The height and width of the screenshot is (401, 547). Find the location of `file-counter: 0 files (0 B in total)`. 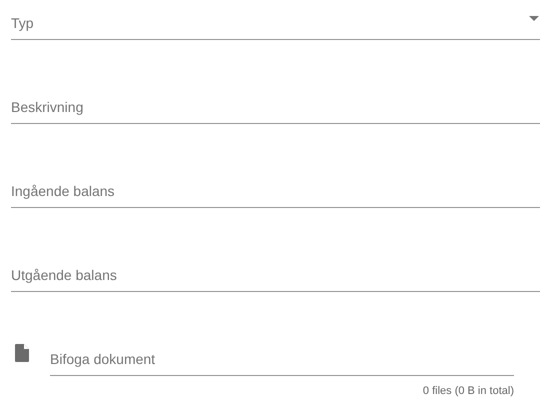

file-counter: 0 files (0 B in total) is located at coordinates (468, 391).